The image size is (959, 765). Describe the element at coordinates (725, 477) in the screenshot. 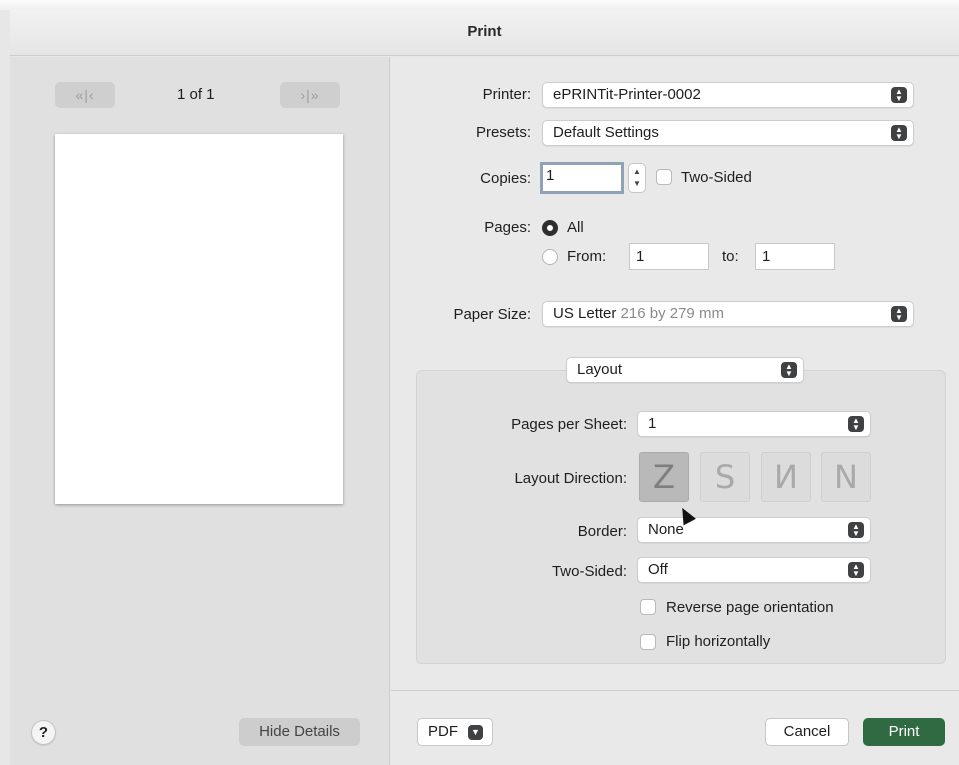

I see `layout-reverse-z-icon: S` at that location.